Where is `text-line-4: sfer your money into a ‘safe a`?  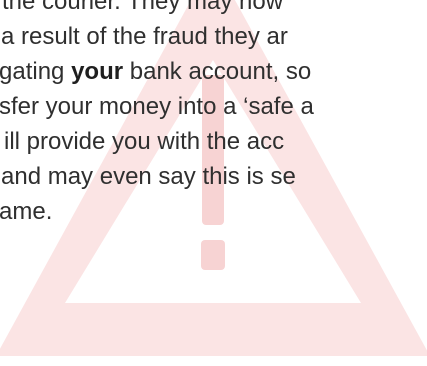 text-line-4: sfer your money into a ‘safe a is located at coordinates (213, 106).